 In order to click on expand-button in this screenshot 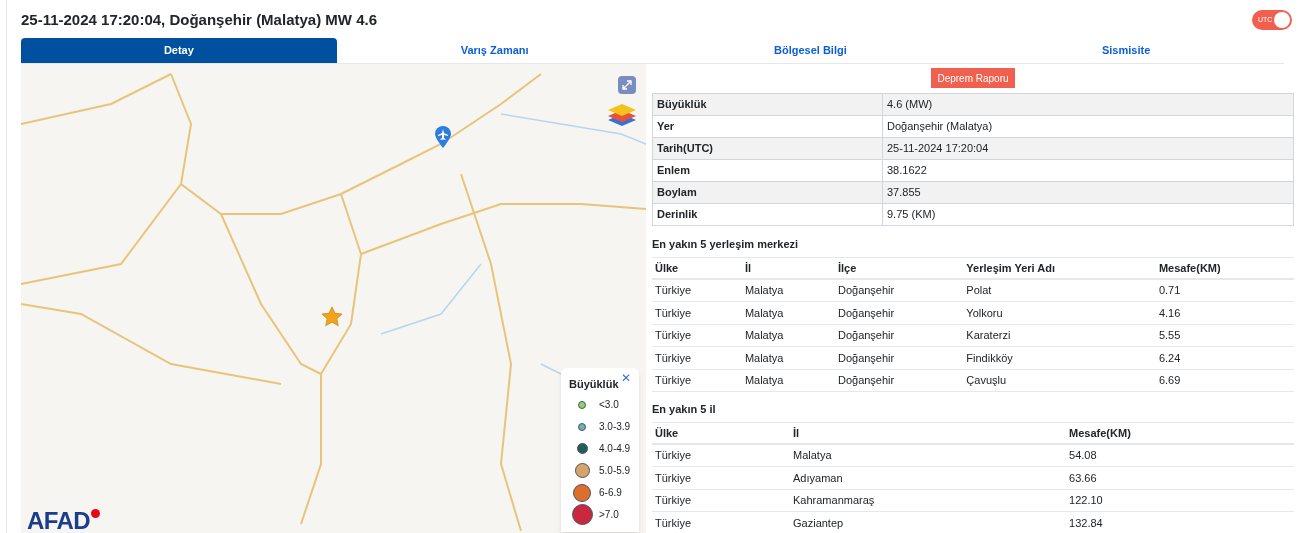, I will do `click(627, 85)`.